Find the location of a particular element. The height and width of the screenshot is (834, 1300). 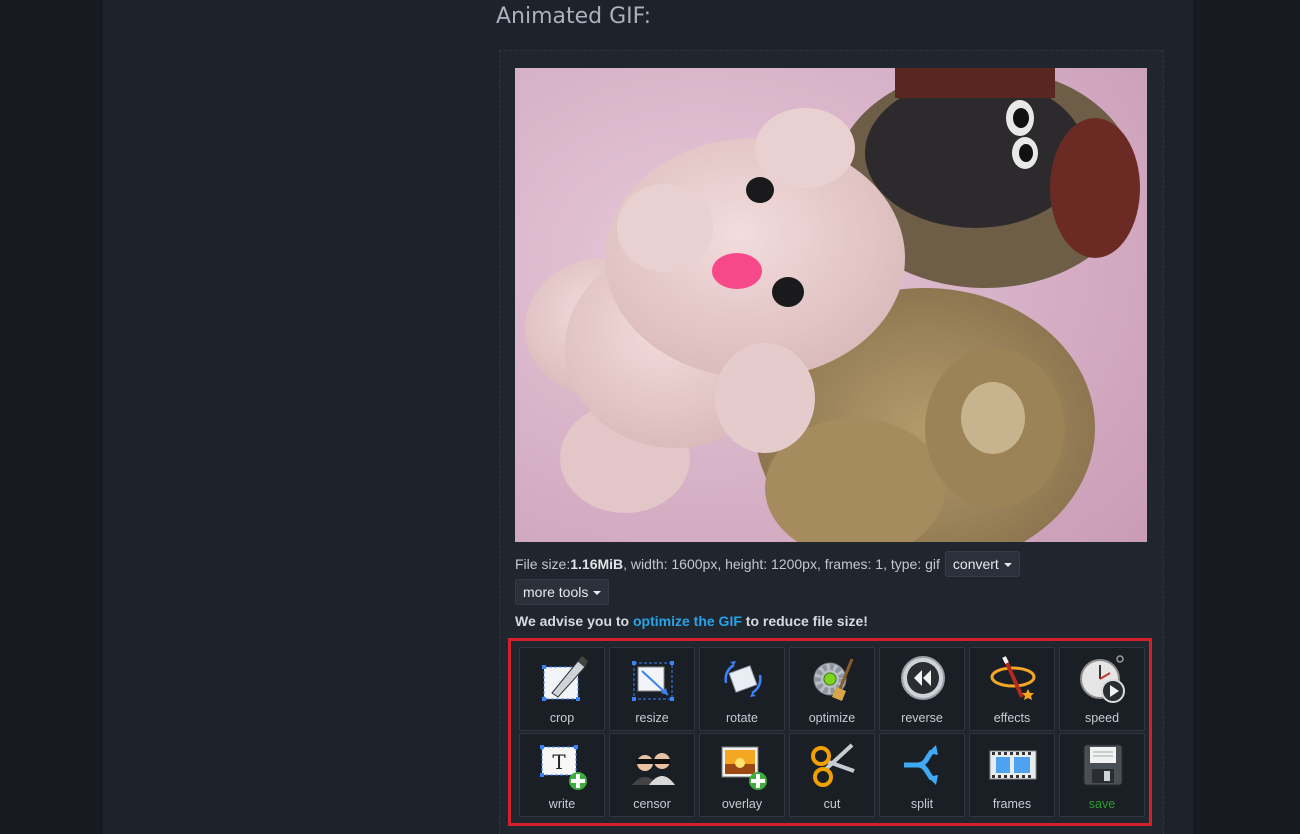

file-size-value: 1.16MiB is located at coordinates (597, 564).